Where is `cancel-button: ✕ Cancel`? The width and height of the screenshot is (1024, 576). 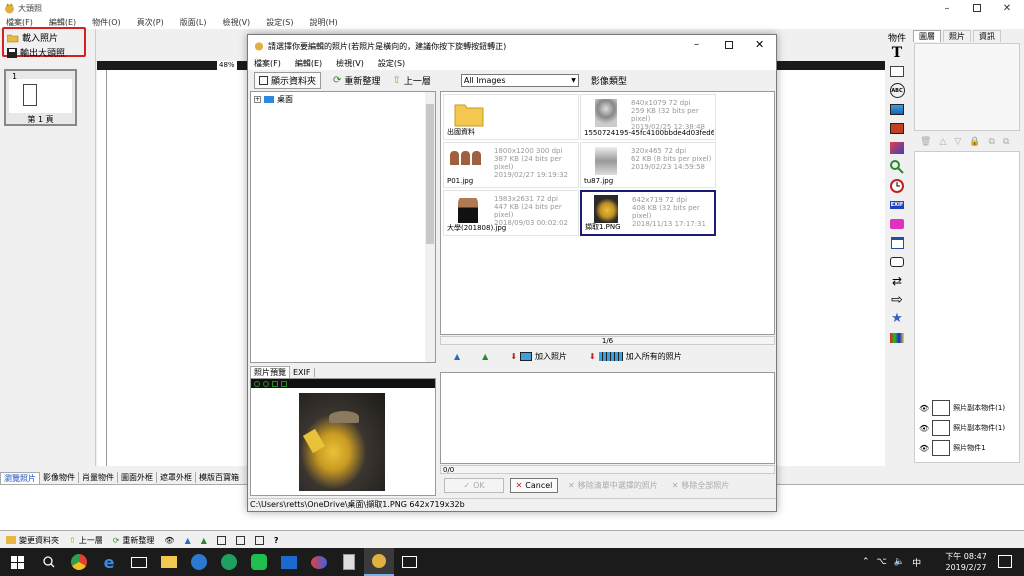
cancel-button: ✕ Cancel is located at coordinates (534, 485).